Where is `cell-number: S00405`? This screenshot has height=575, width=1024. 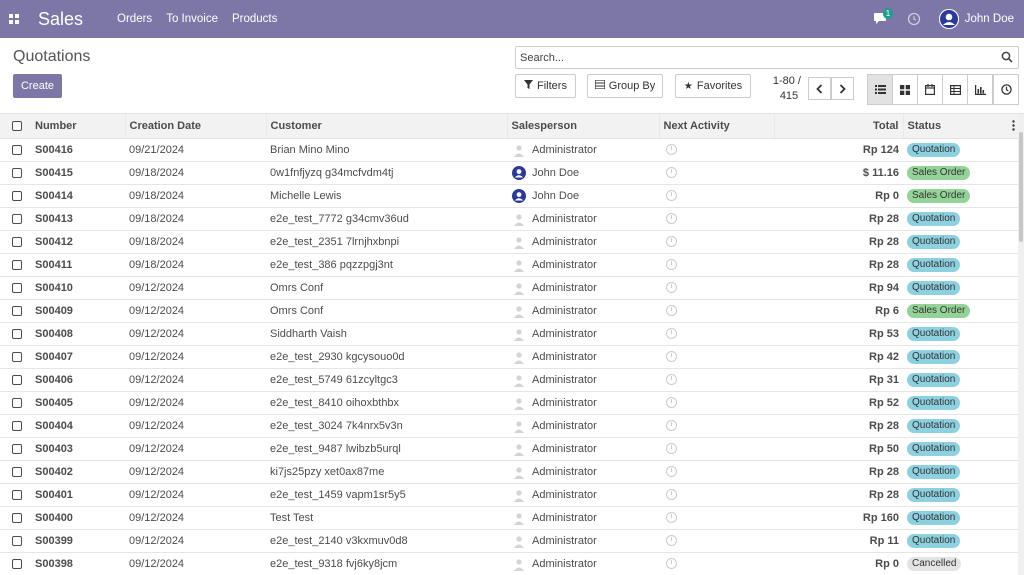 cell-number: S00405 is located at coordinates (78, 403).